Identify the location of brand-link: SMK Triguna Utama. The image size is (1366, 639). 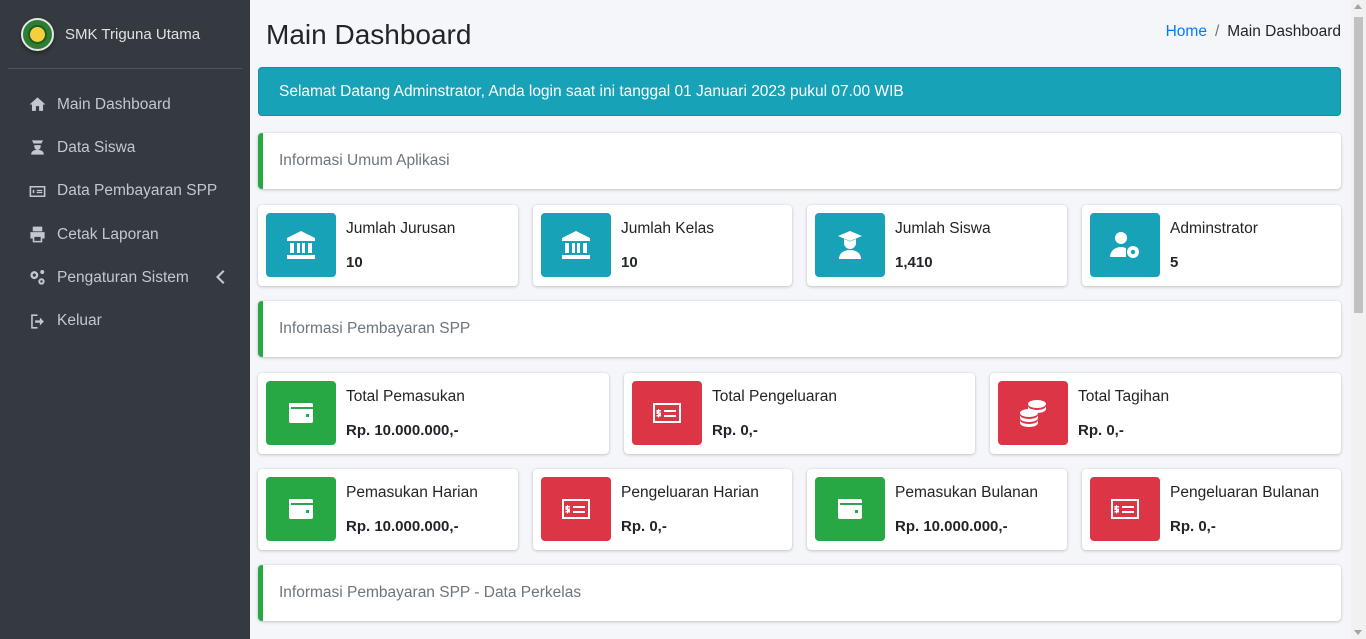
(125, 34).